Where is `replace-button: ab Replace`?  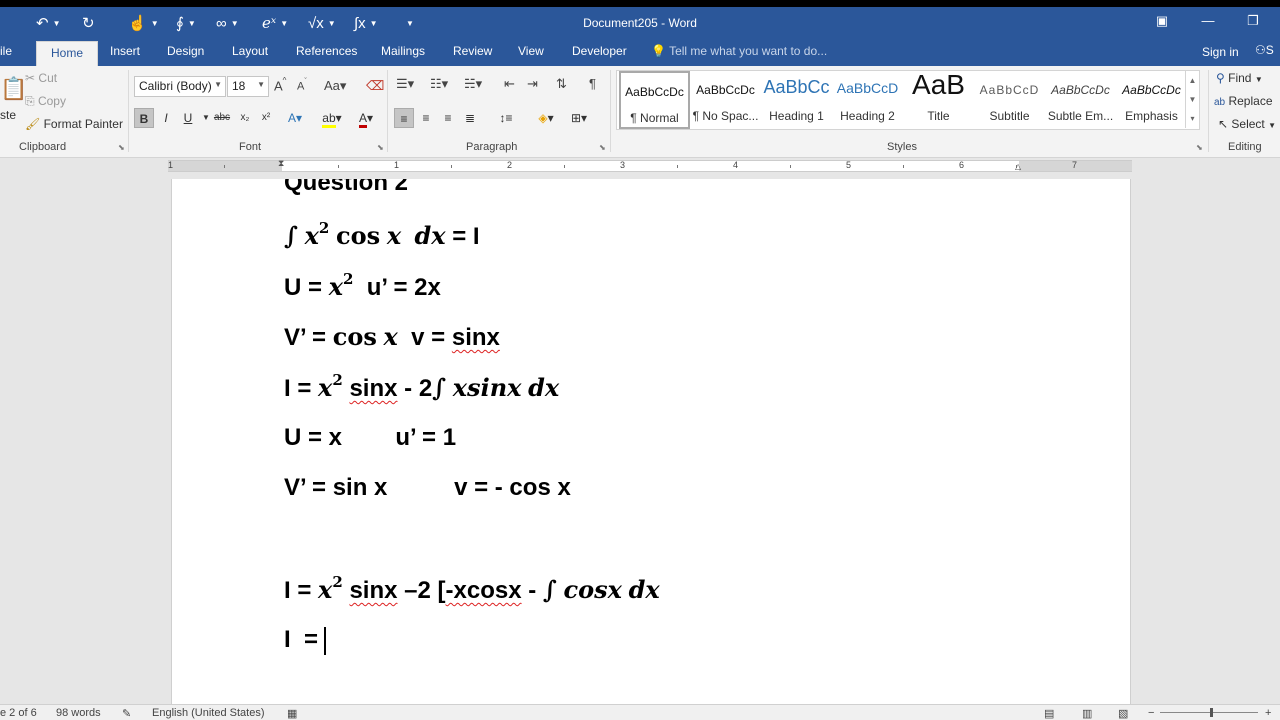
replace-button: ab Replace is located at coordinates (1243, 101).